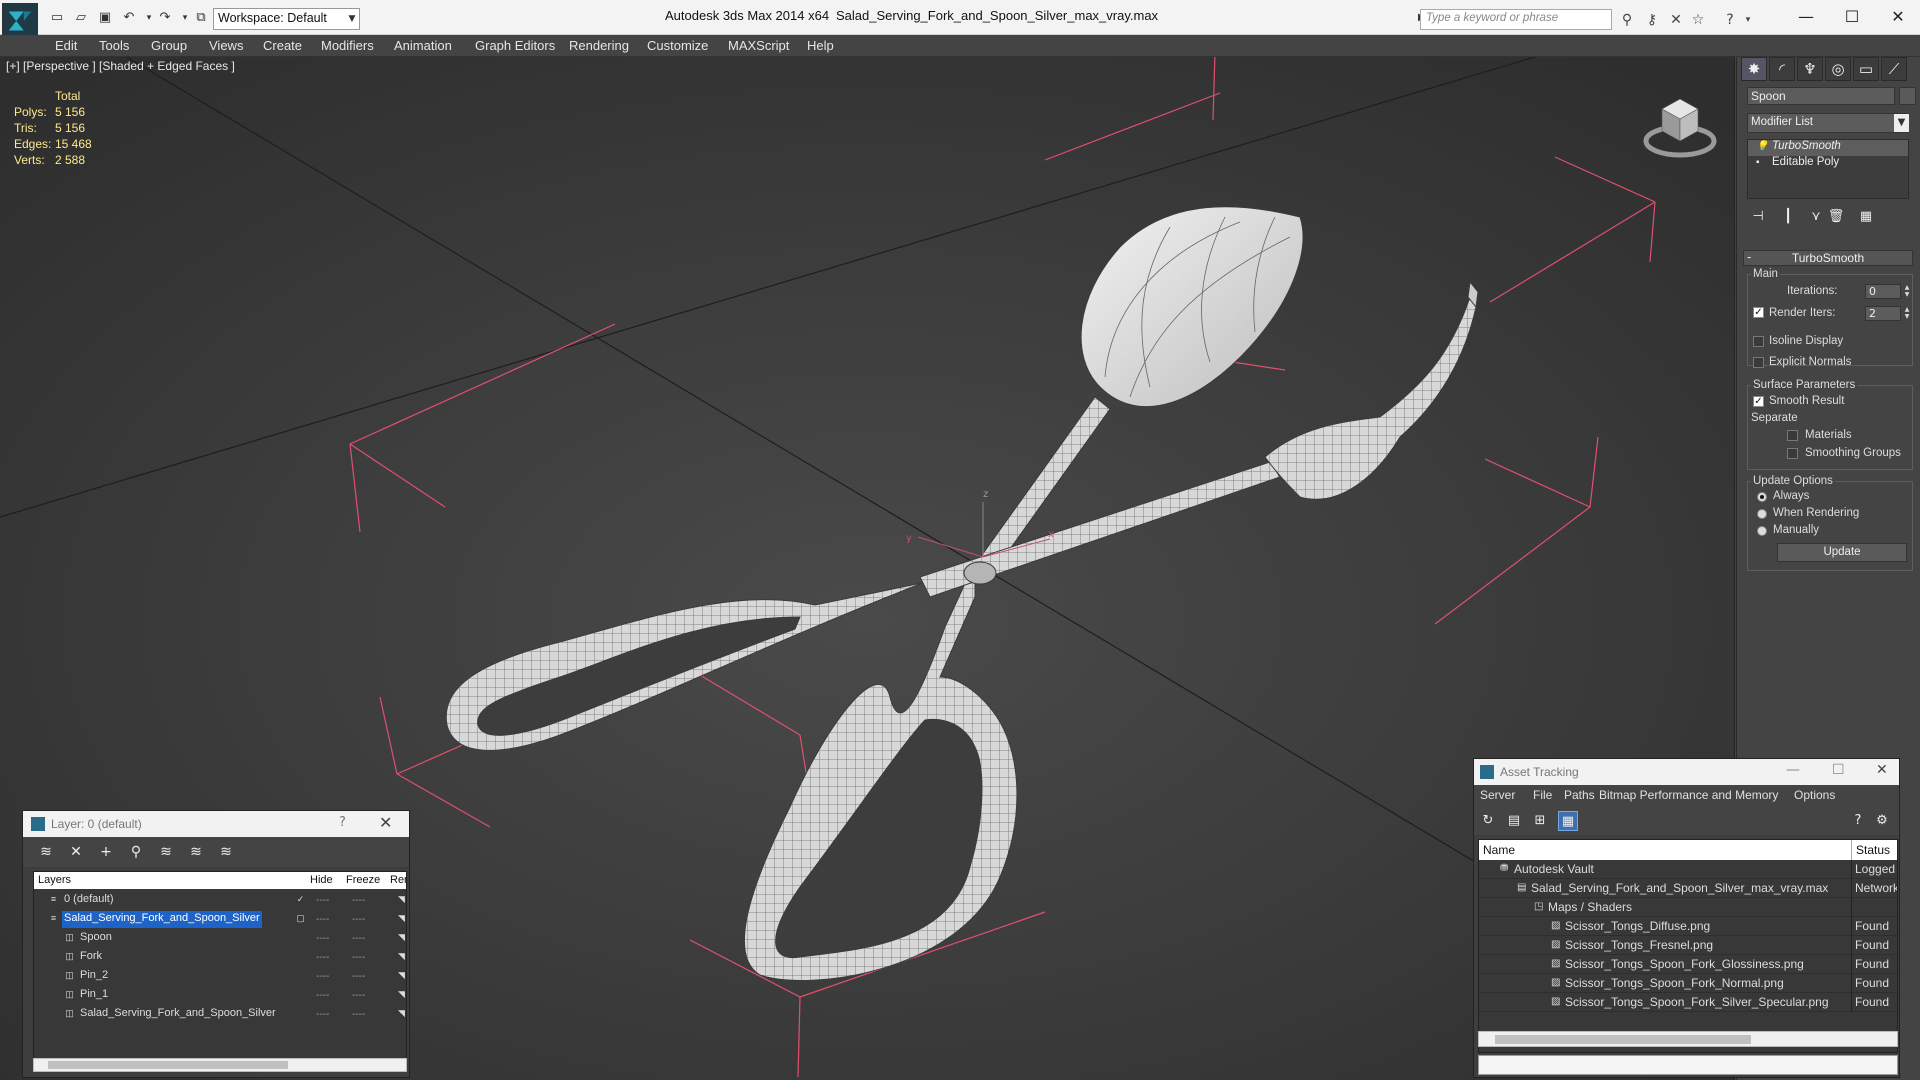  I want to click on horizontal-scrollbar, so click(220, 1065).